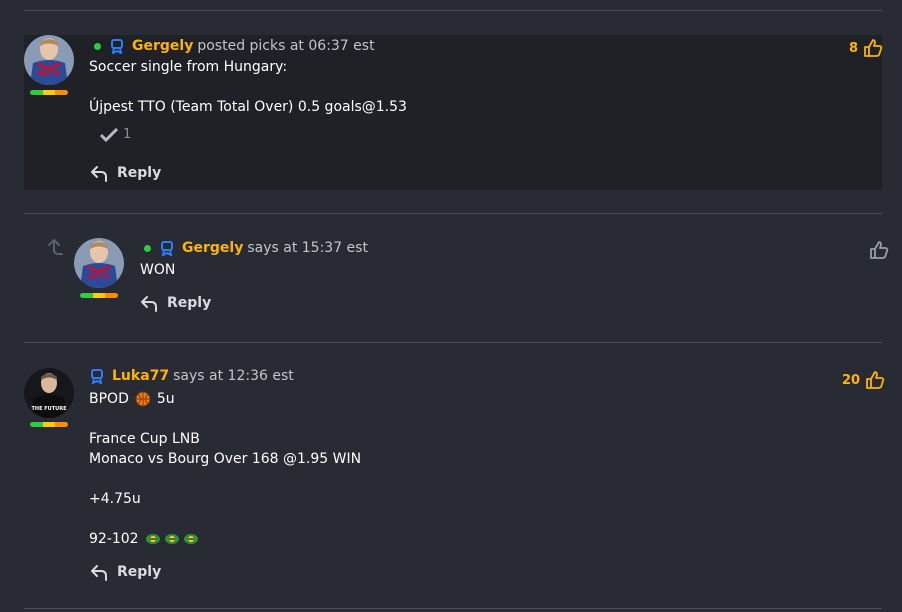 This screenshot has width=902, height=612. Describe the element at coordinates (225, 399) in the screenshot. I see `comment-line: BPOD 5u` at that location.